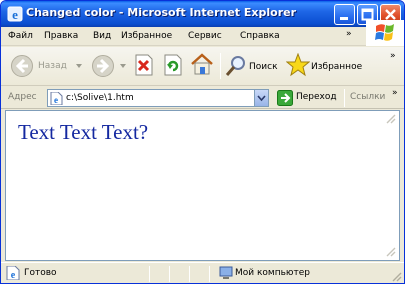  I want to click on status-text: Готово, so click(40, 273).